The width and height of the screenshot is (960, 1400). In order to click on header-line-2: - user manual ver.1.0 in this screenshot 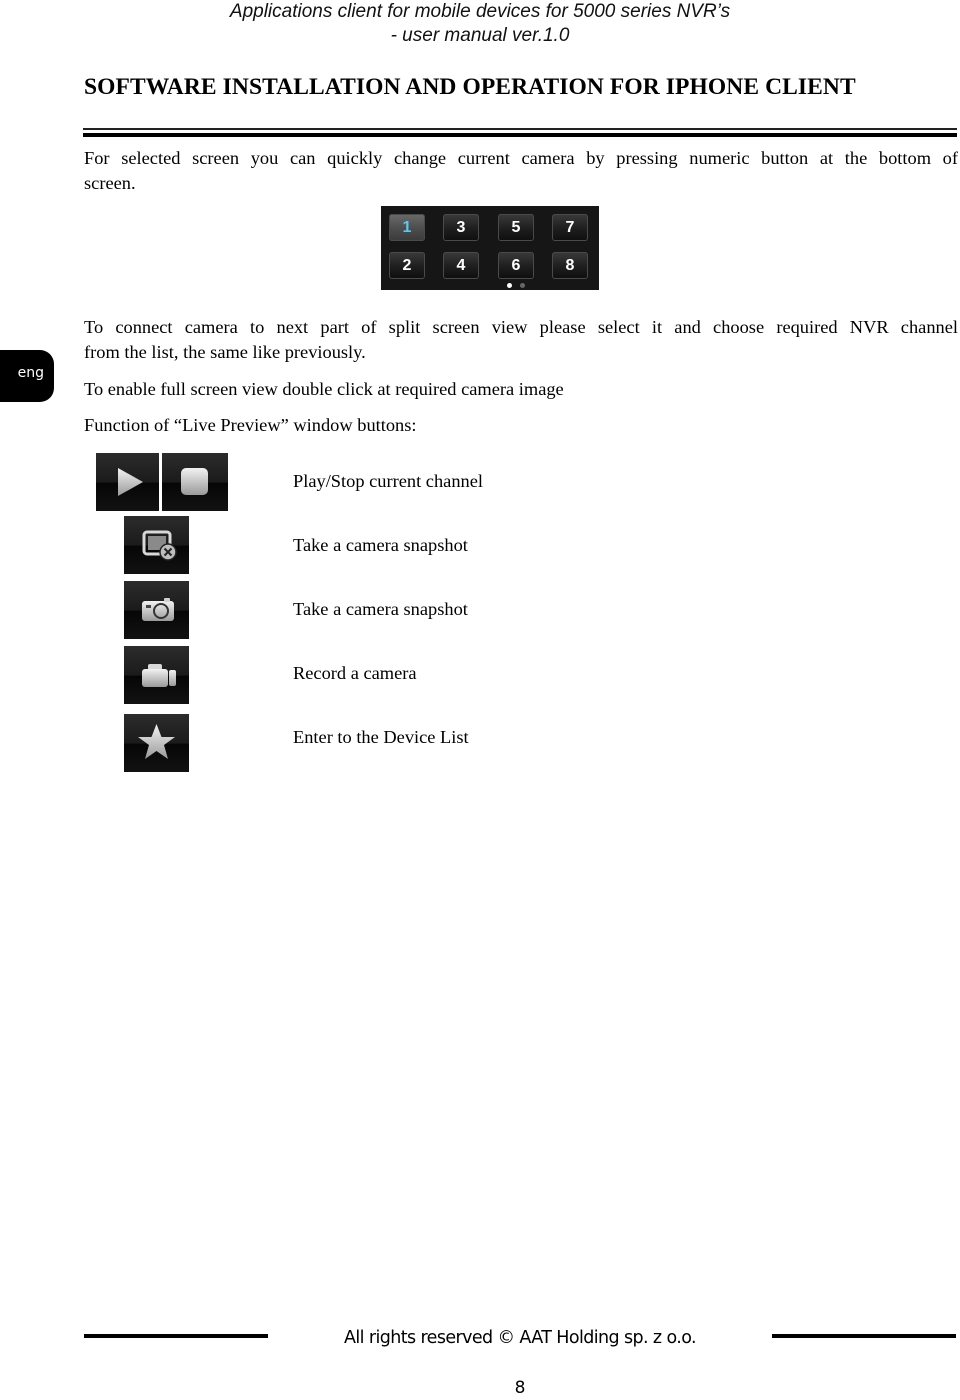, I will do `click(480, 35)`.